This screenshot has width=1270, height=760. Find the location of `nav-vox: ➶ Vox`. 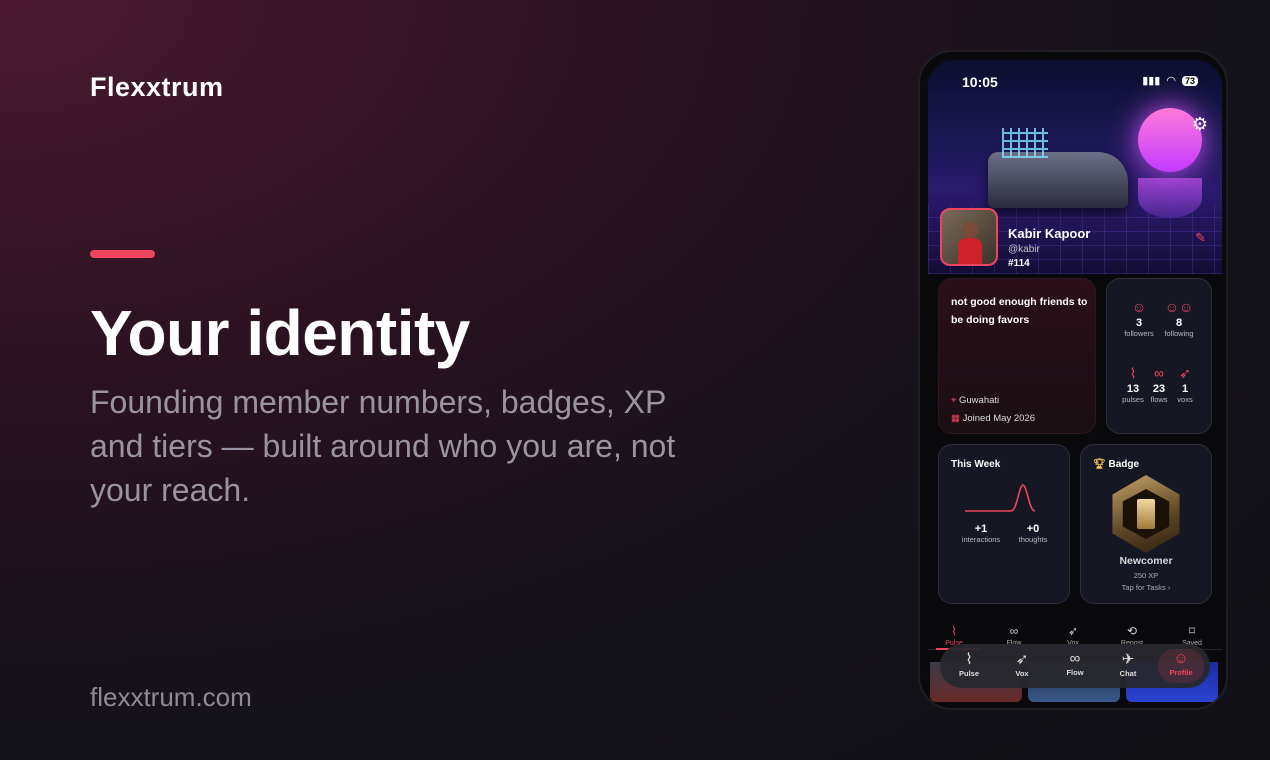

nav-vox: ➶ Vox is located at coordinates (1022, 664).